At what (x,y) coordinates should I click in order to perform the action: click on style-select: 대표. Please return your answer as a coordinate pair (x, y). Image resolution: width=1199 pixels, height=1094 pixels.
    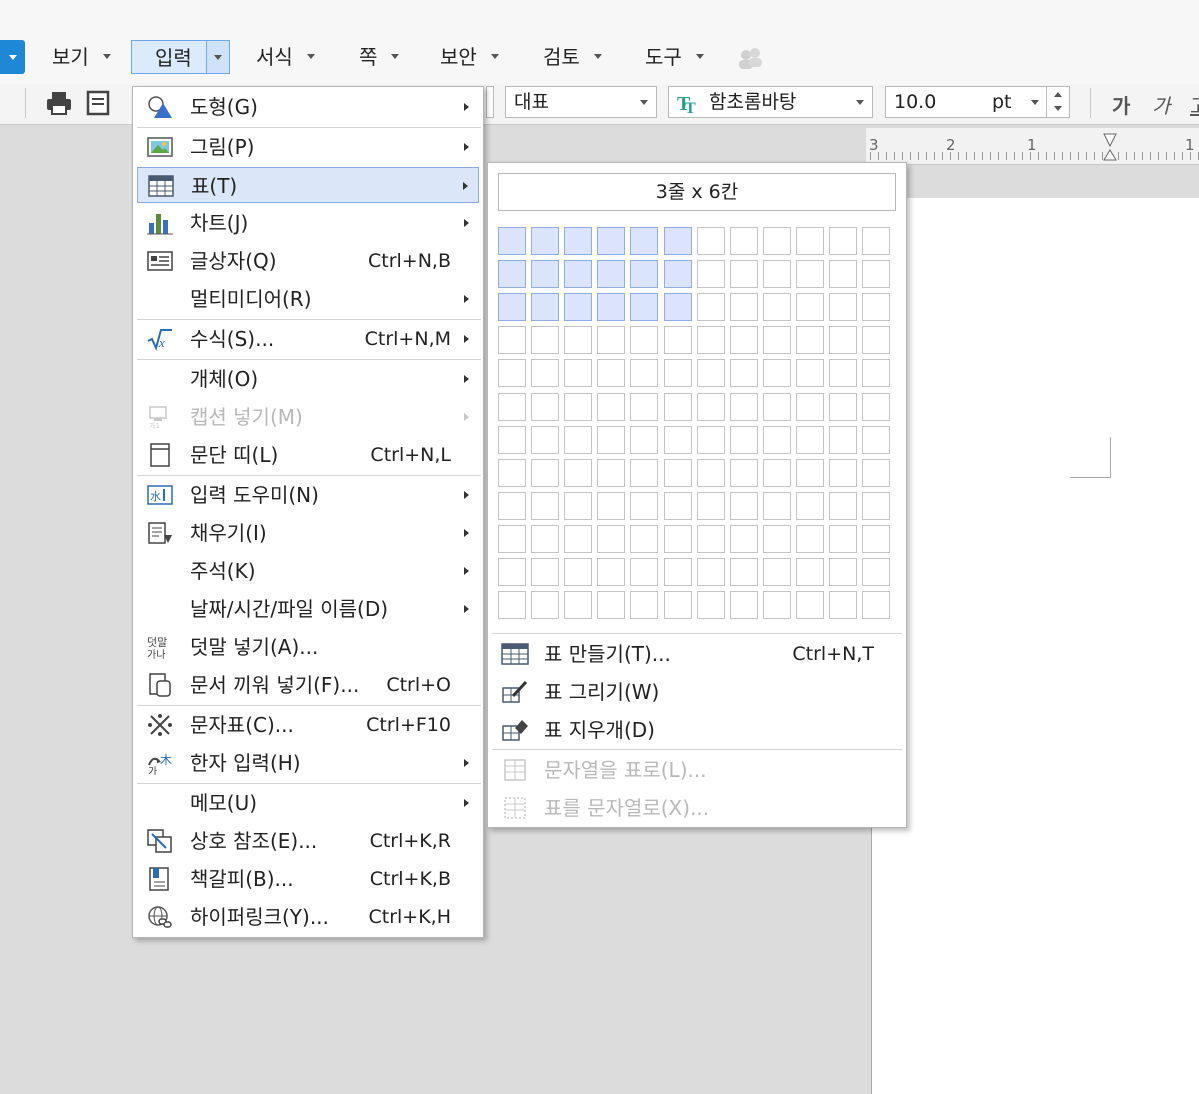
    Looking at the image, I should click on (581, 102).